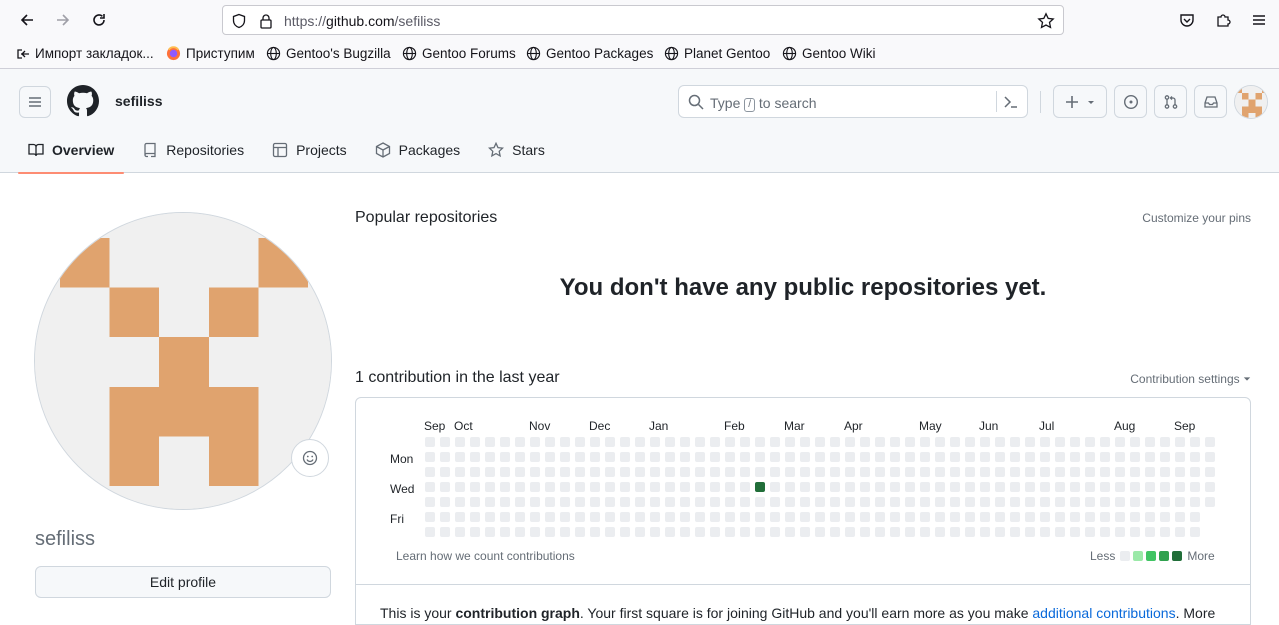  I want to click on issue-opened-icon, so click(1130, 101).